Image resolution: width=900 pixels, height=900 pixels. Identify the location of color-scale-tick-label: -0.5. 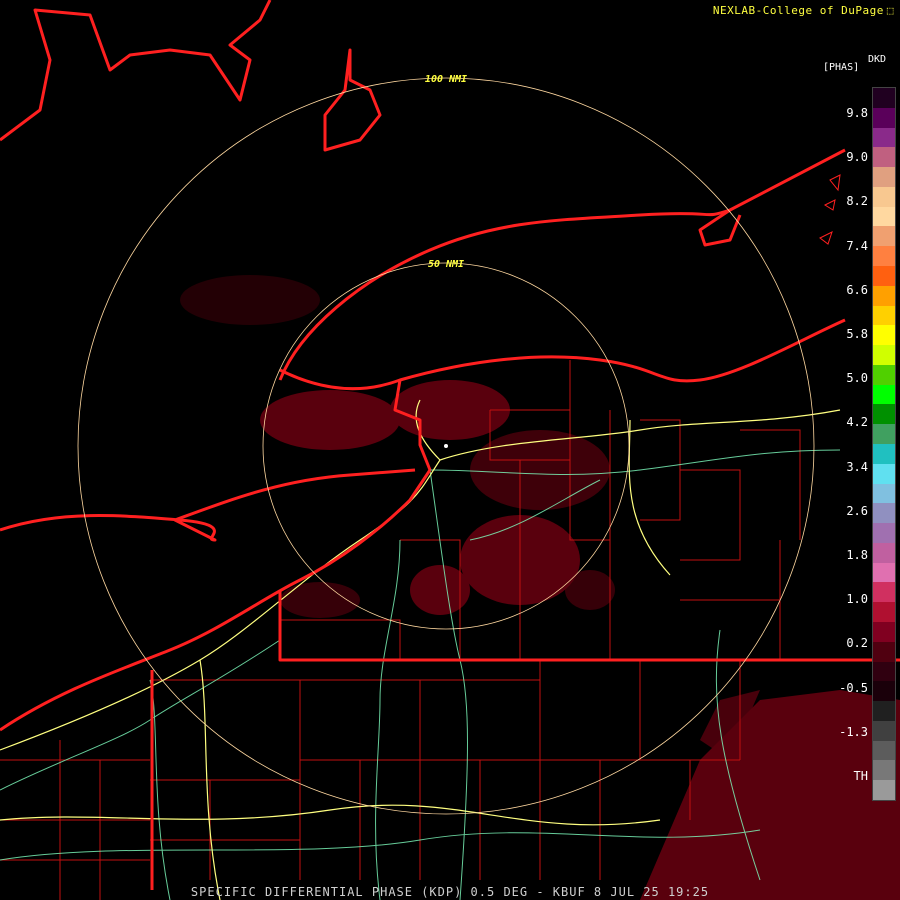
(853, 687).